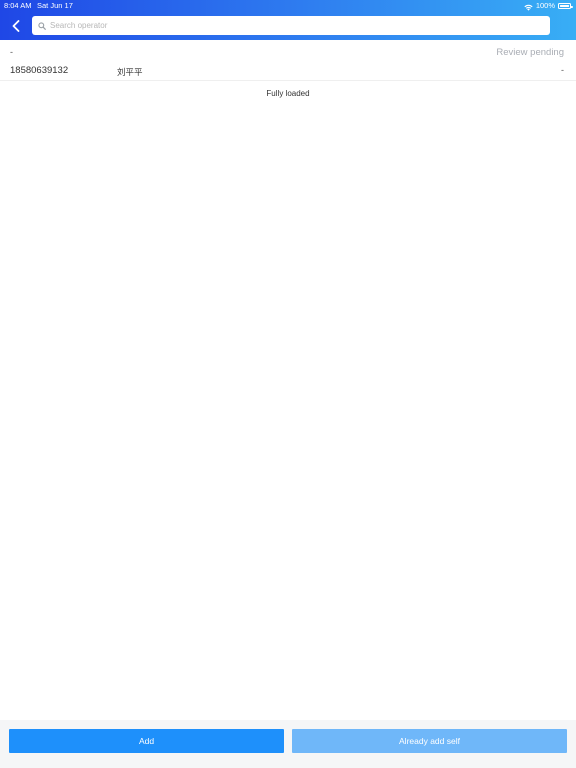 The height and width of the screenshot is (768, 576). Describe the element at coordinates (565, 6) in the screenshot. I see `battery-icon` at that location.